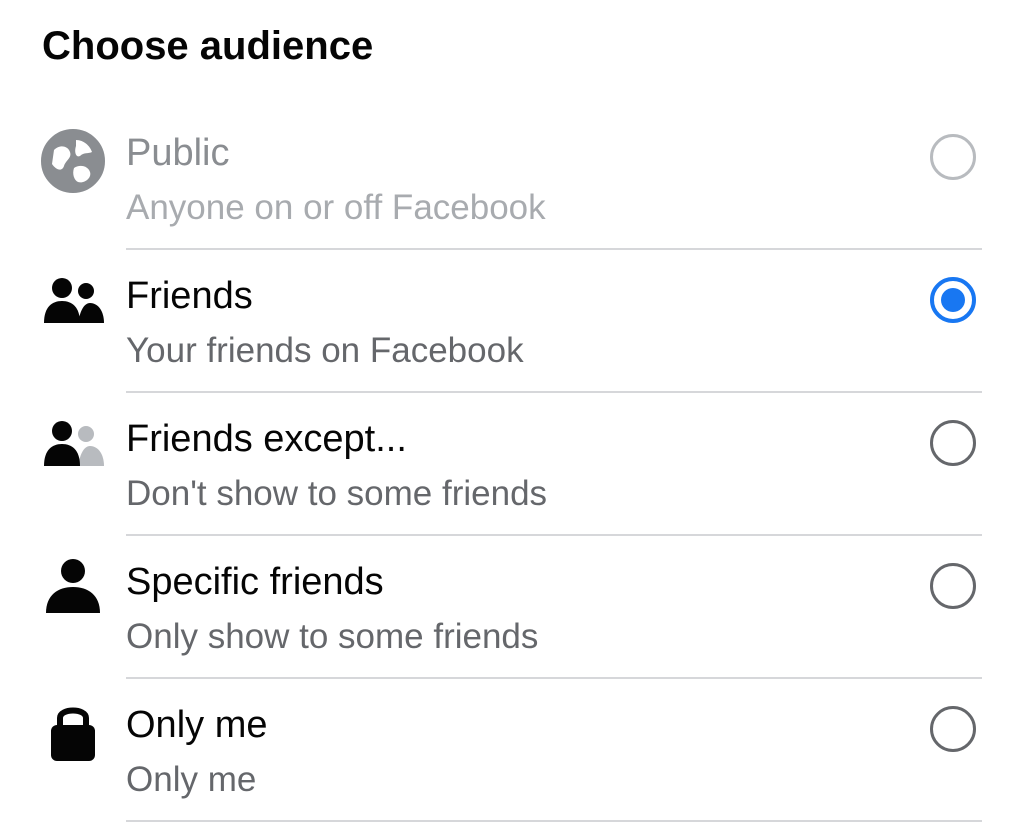 The image size is (1024, 827). I want to click on option-description: Anyone on or off Facebook, so click(336, 207).